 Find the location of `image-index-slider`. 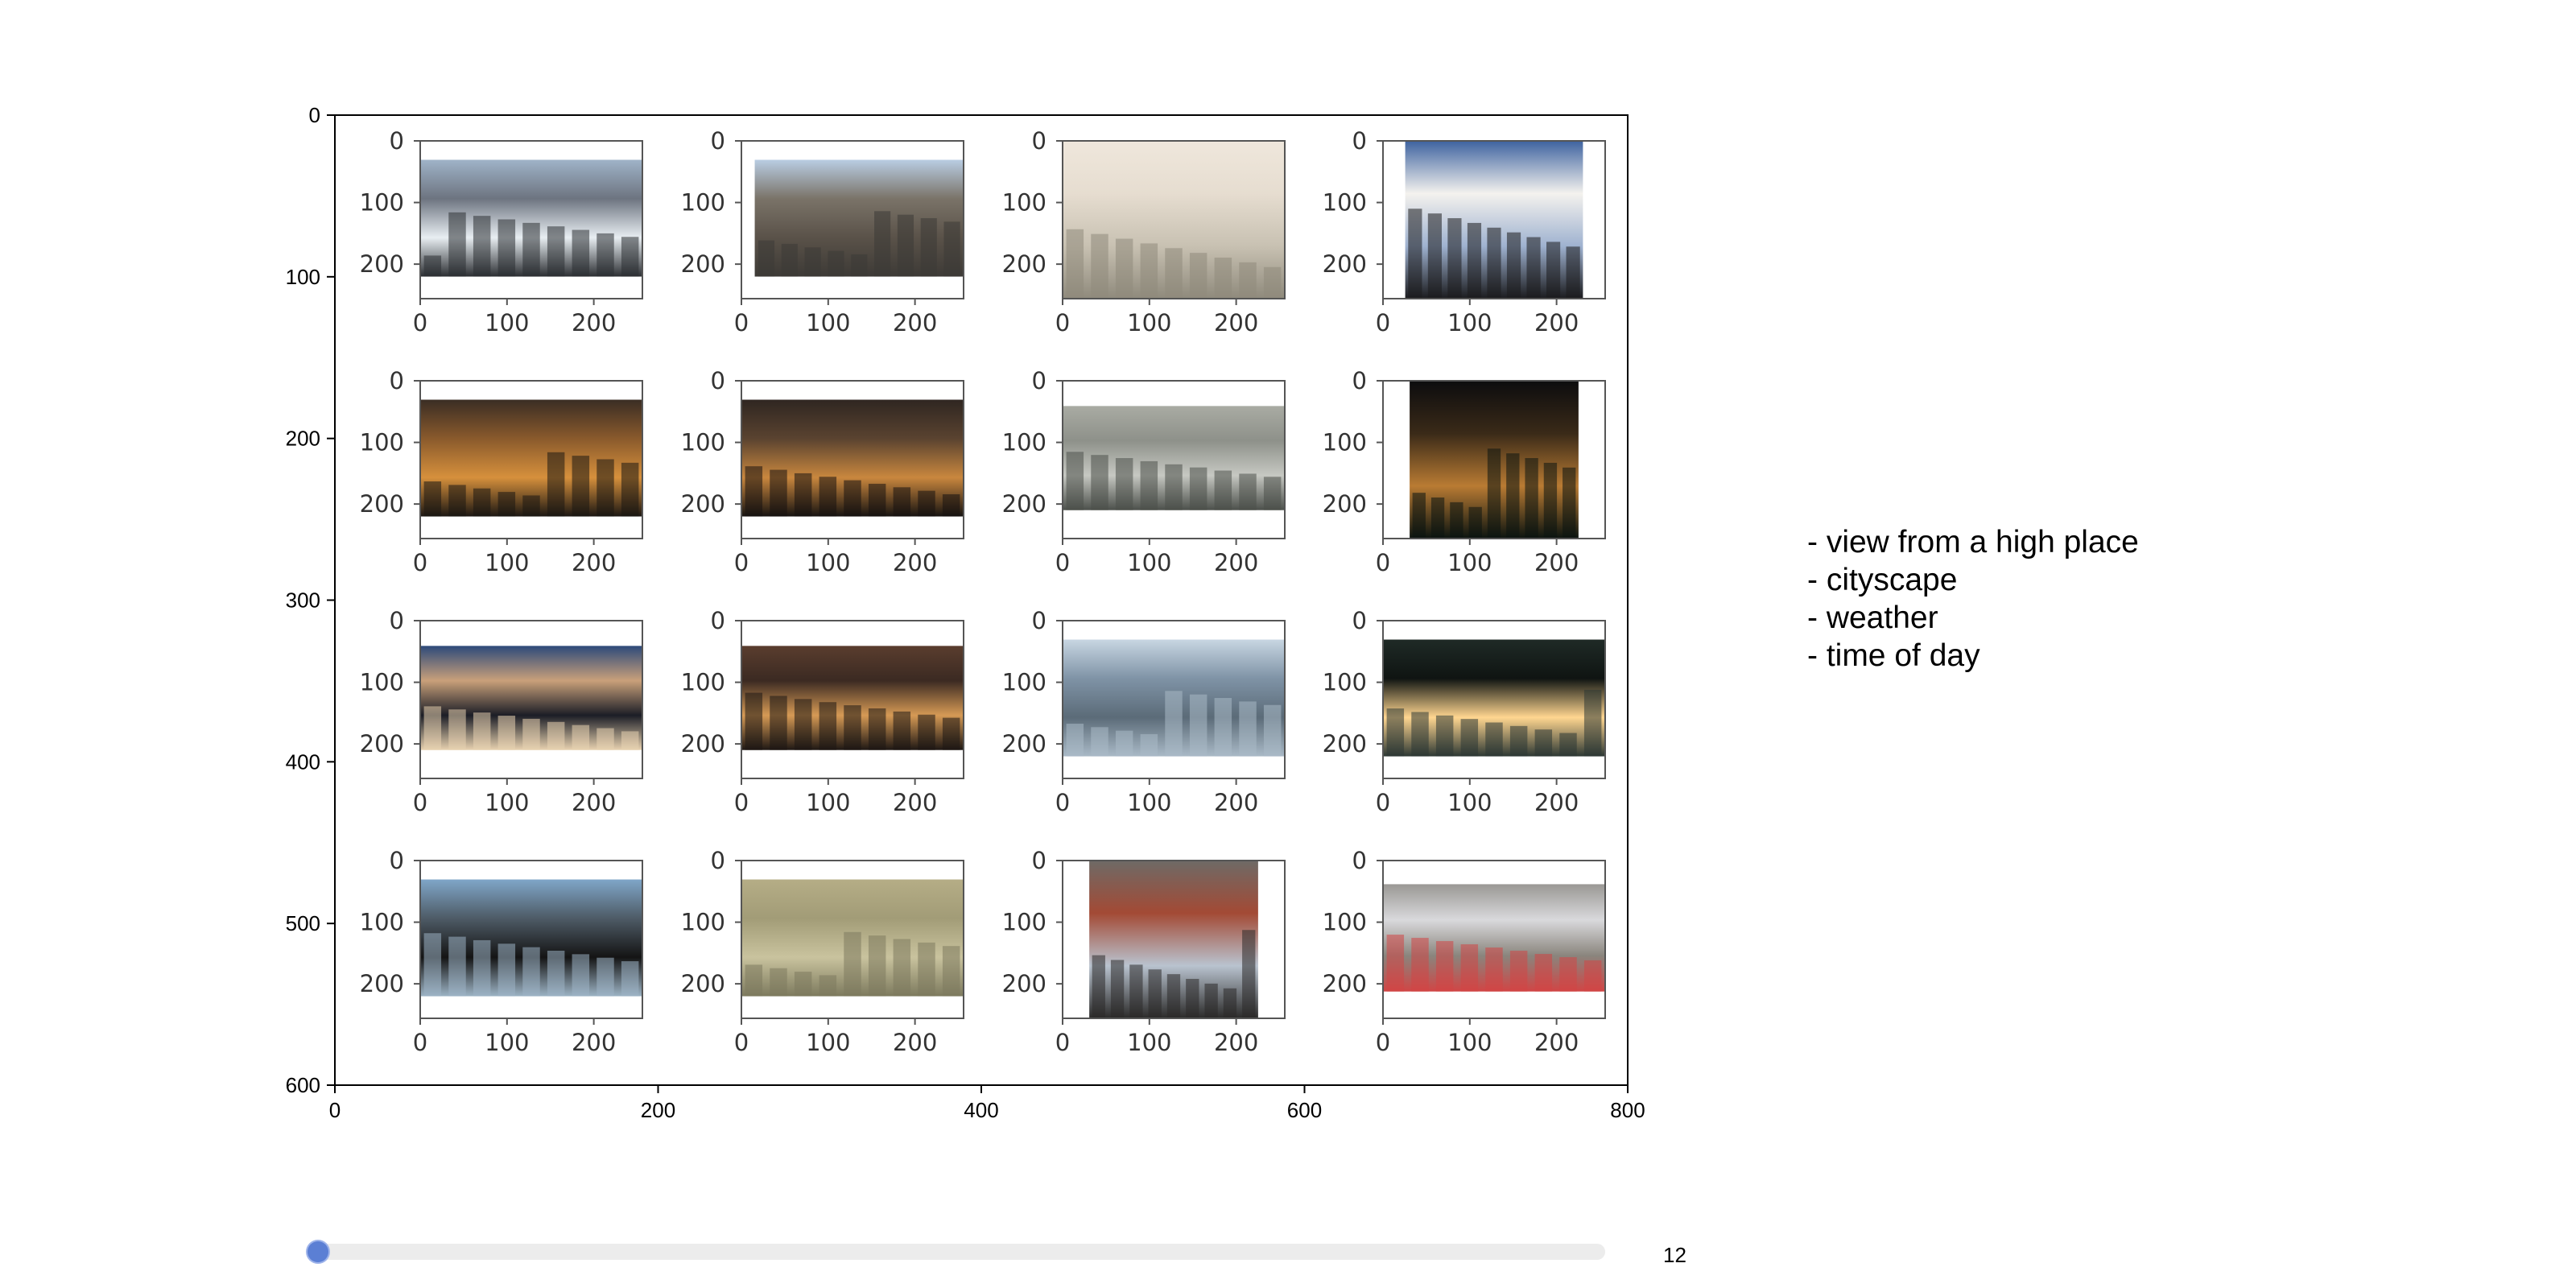

image-index-slider is located at coordinates (956, 1251).